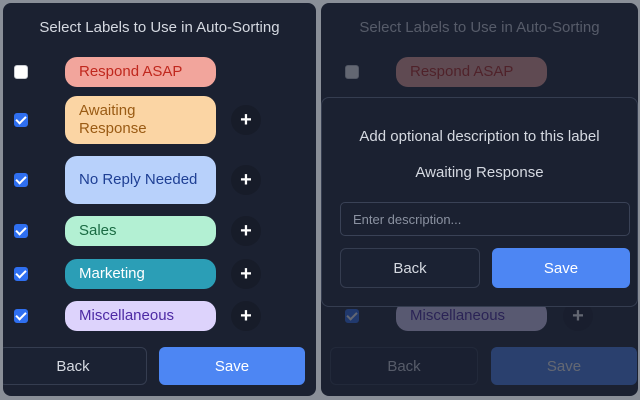  I want to click on label-name: Awaiting Response, so click(113, 119).